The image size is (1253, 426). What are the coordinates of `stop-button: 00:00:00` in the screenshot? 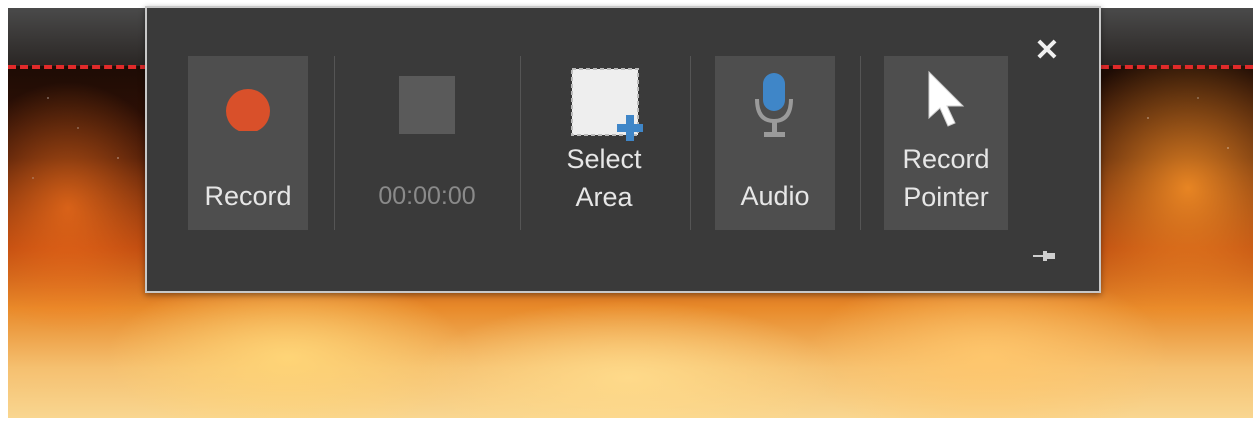 It's located at (427, 143).